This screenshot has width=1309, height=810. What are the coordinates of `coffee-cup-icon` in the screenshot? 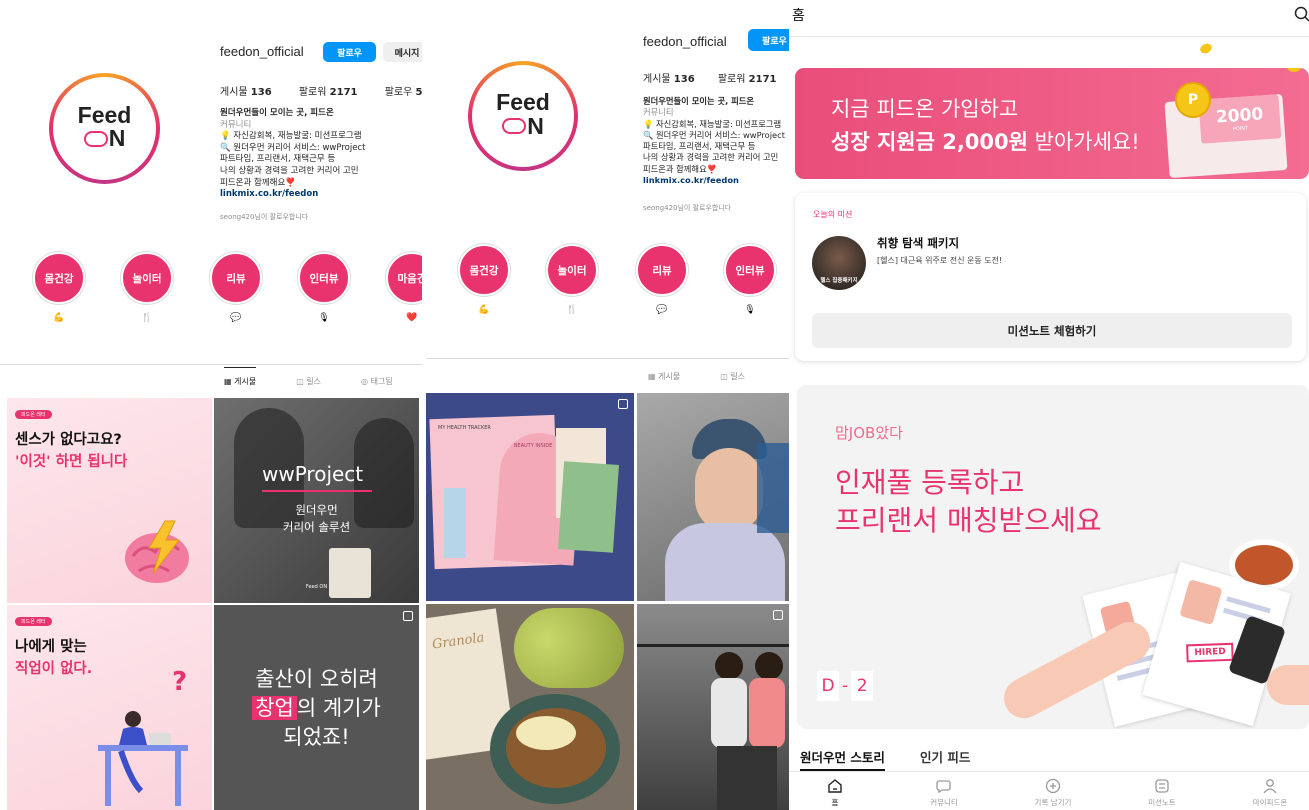 It's located at (1264, 565).